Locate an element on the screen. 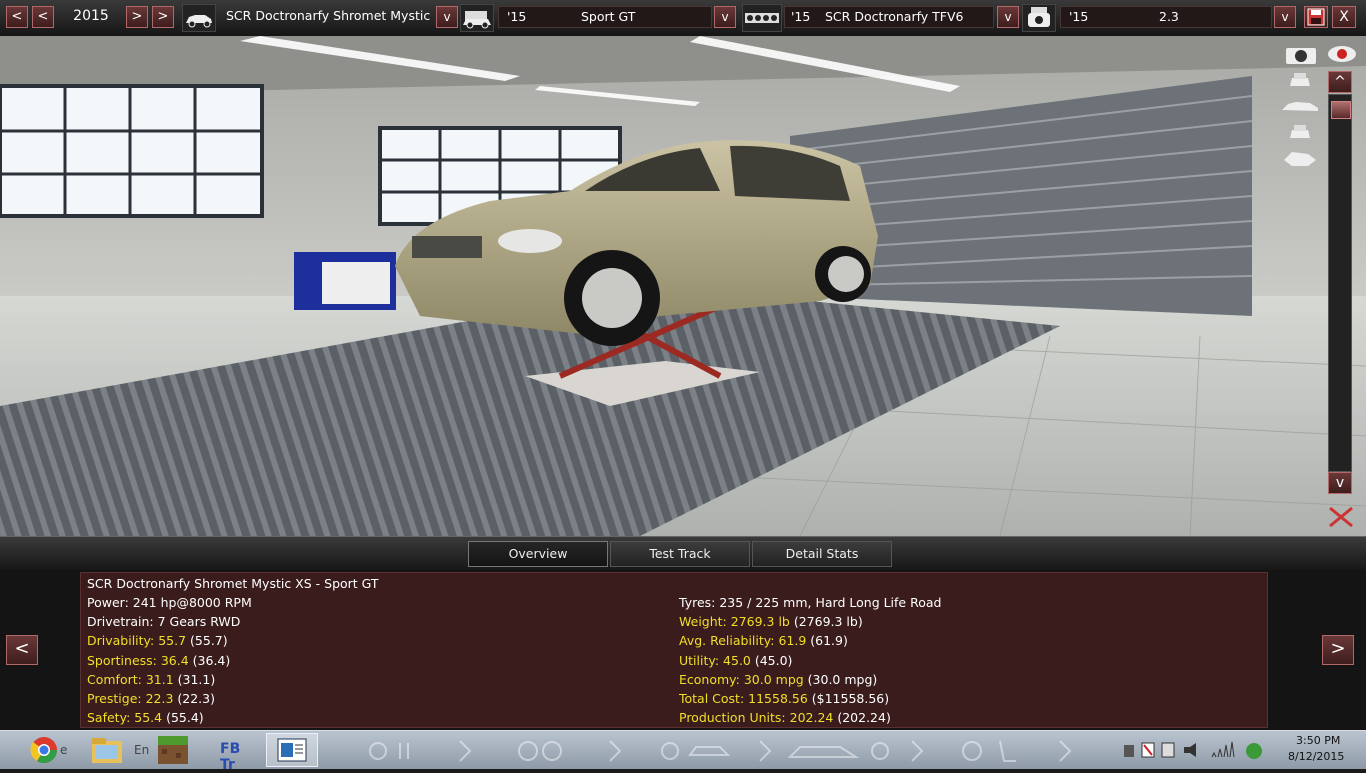 The width and height of the screenshot is (1366, 773). engine-dropdown-button: v is located at coordinates (1008, 17).